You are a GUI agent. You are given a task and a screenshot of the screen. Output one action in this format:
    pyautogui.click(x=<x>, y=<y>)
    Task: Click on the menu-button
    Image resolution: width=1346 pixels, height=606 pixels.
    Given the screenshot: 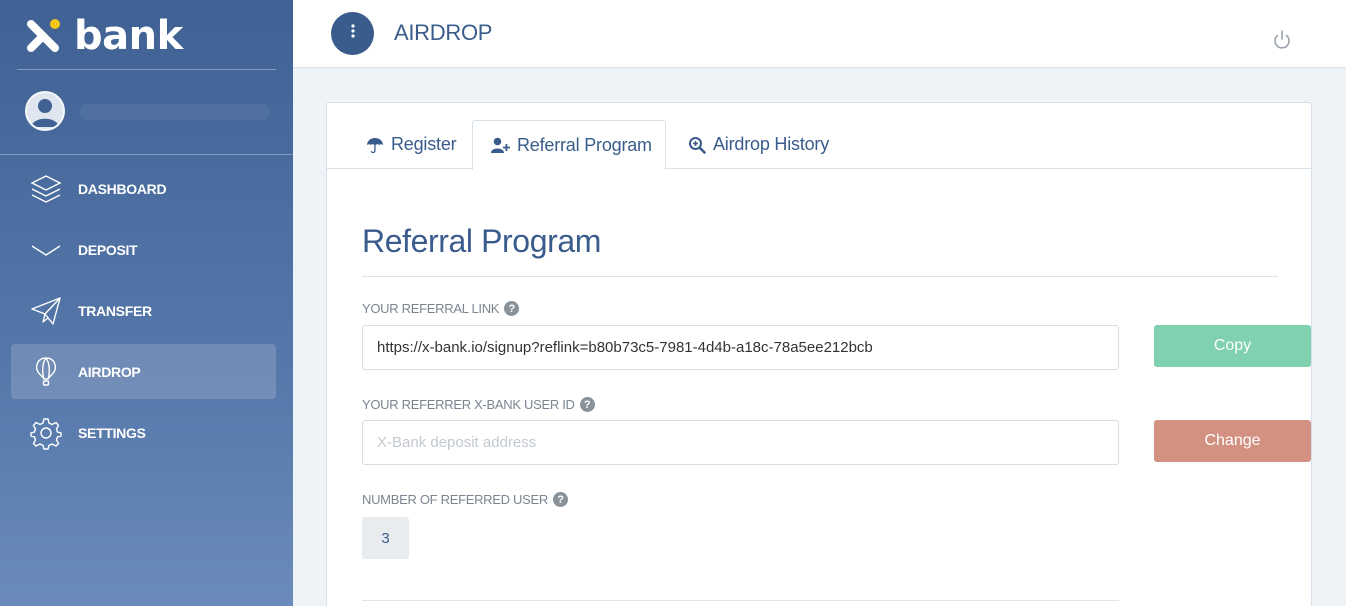 What is the action you would take?
    pyautogui.click(x=352, y=33)
    